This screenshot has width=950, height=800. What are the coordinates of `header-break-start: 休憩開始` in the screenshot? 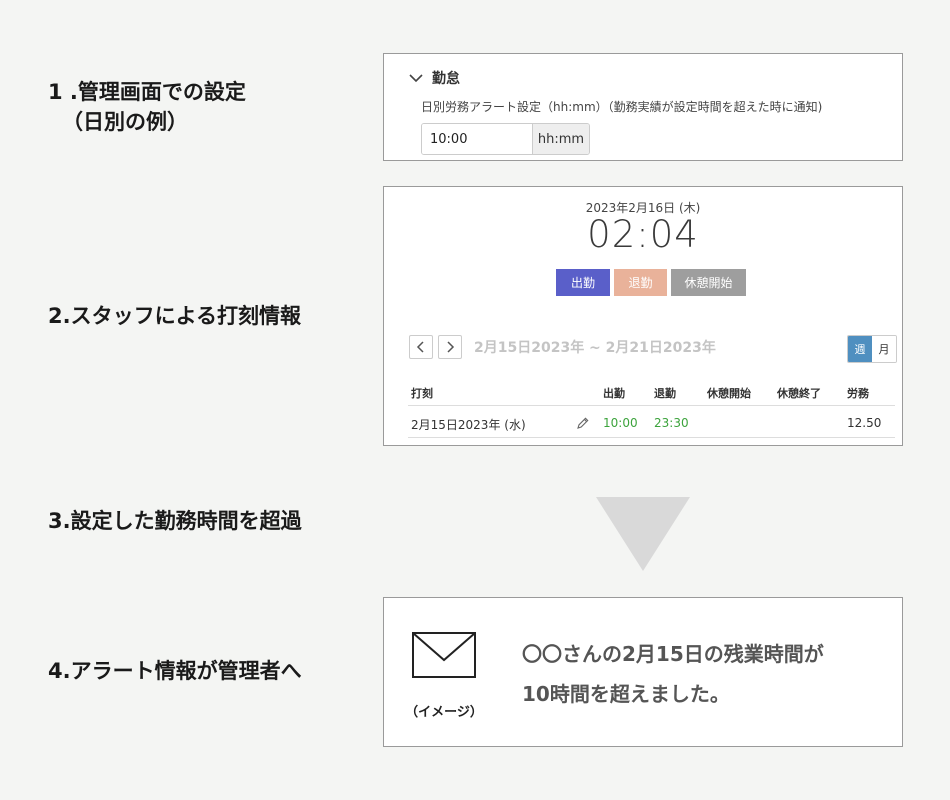 It's located at (729, 393).